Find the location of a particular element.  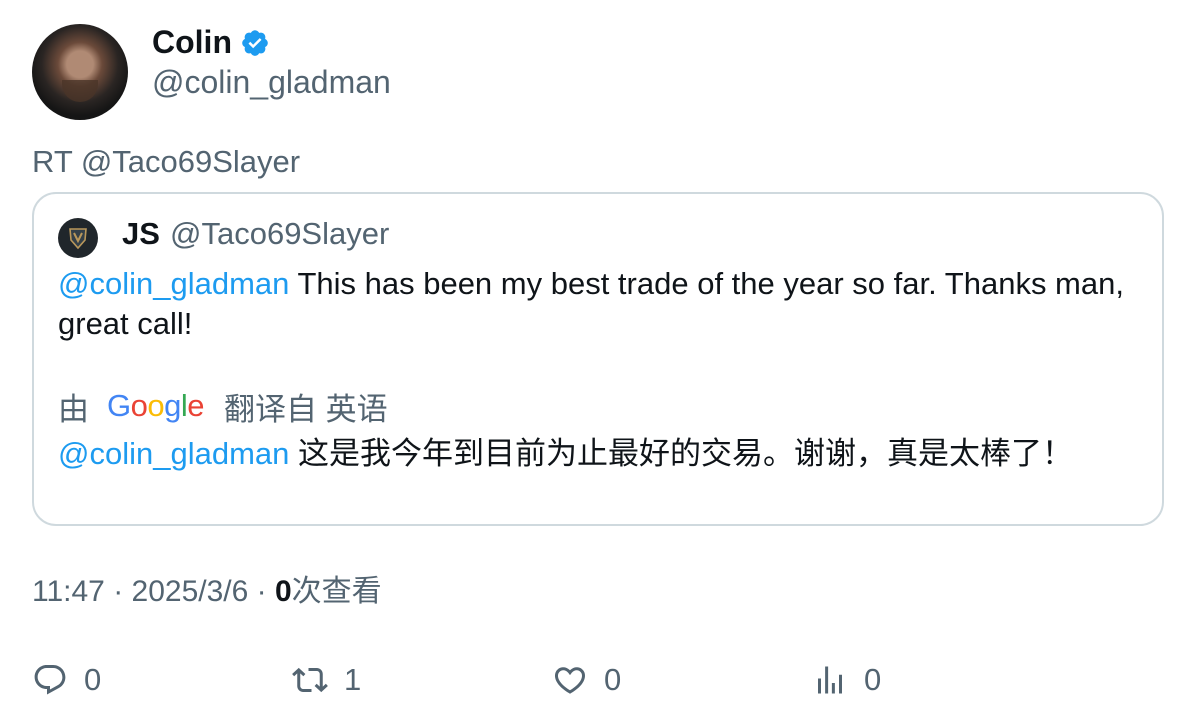

retweet-count: 1 is located at coordinates (353, 679).